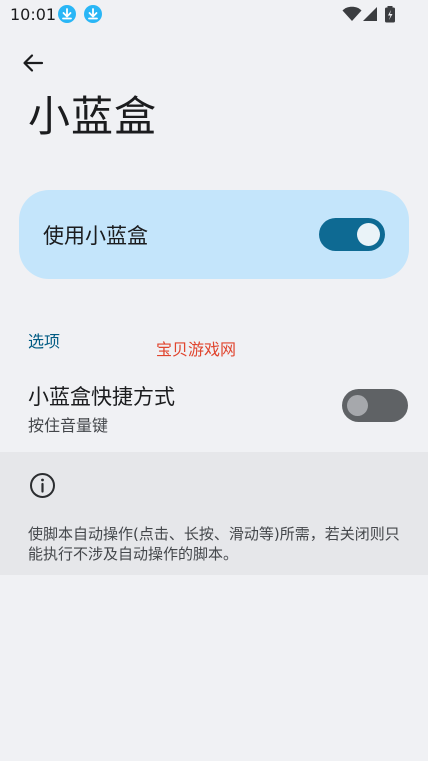  I want to click on shortcut-title: 小蓝盒快捷方式, so click(101, 397).